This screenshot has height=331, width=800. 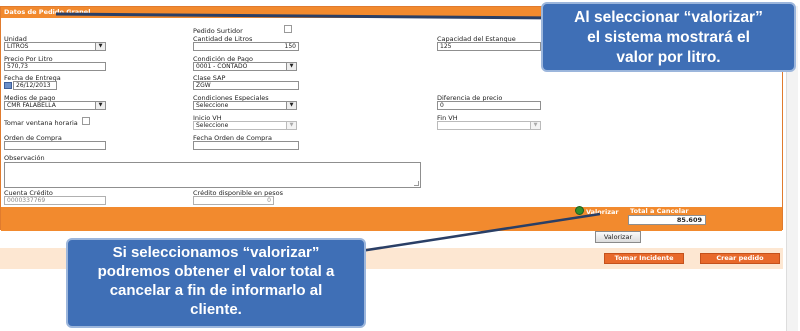 What do you see at coordinates (8, 85) in the screenshot?
I see `calendar-icon` at bounding box center [8, 85].